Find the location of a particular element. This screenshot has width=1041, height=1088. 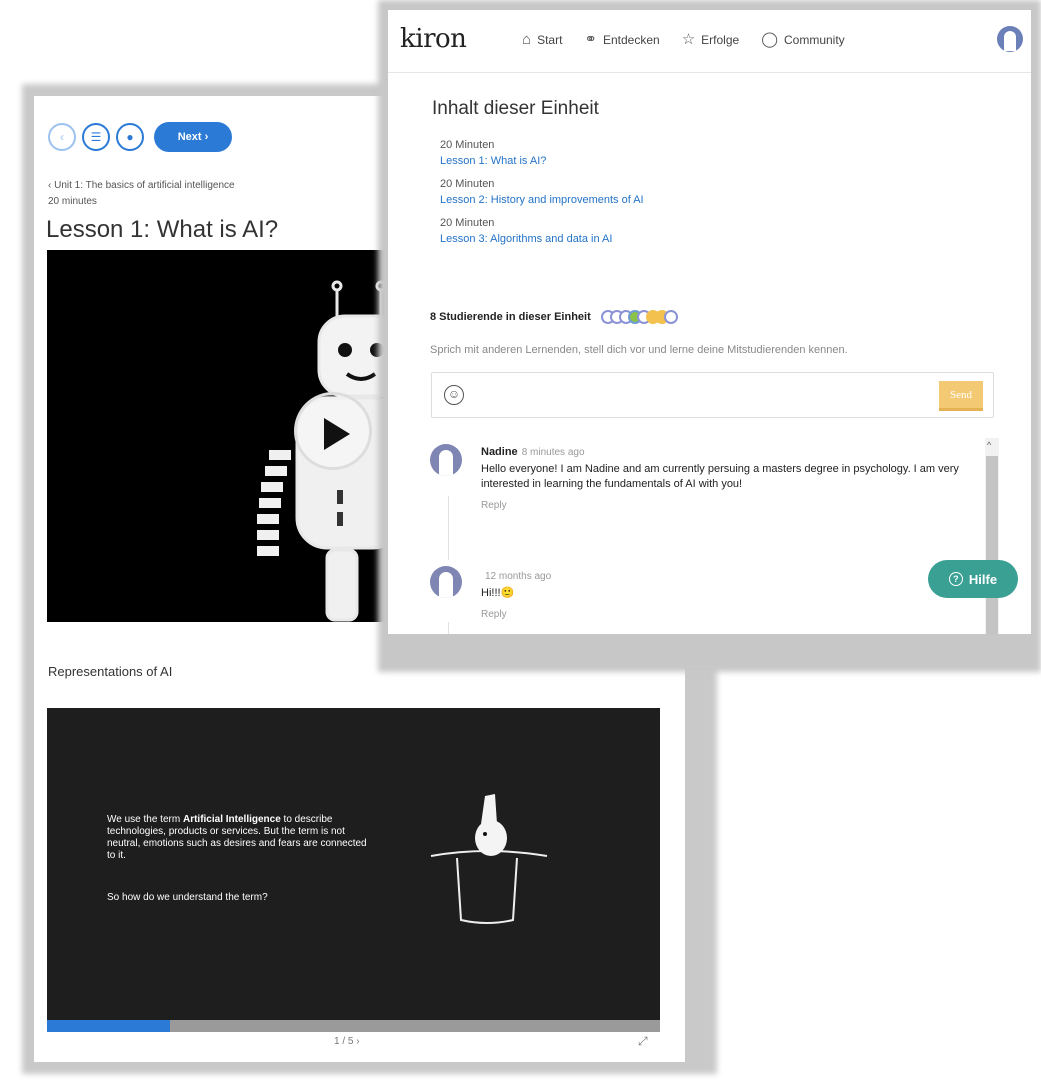

nav-item-entdecken: ⚭ Entdecken is located at coordinates (621, 39).